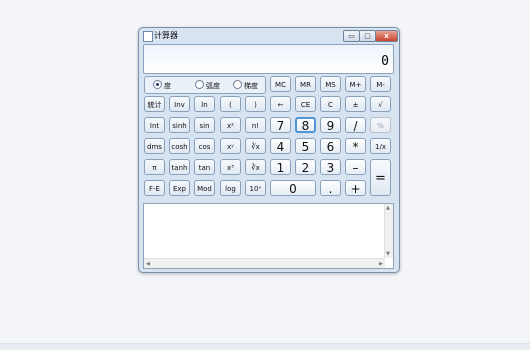  Describe the element at coordinates (330, 167) in the screenshot. I see `digit-3-button: 3` at that location.